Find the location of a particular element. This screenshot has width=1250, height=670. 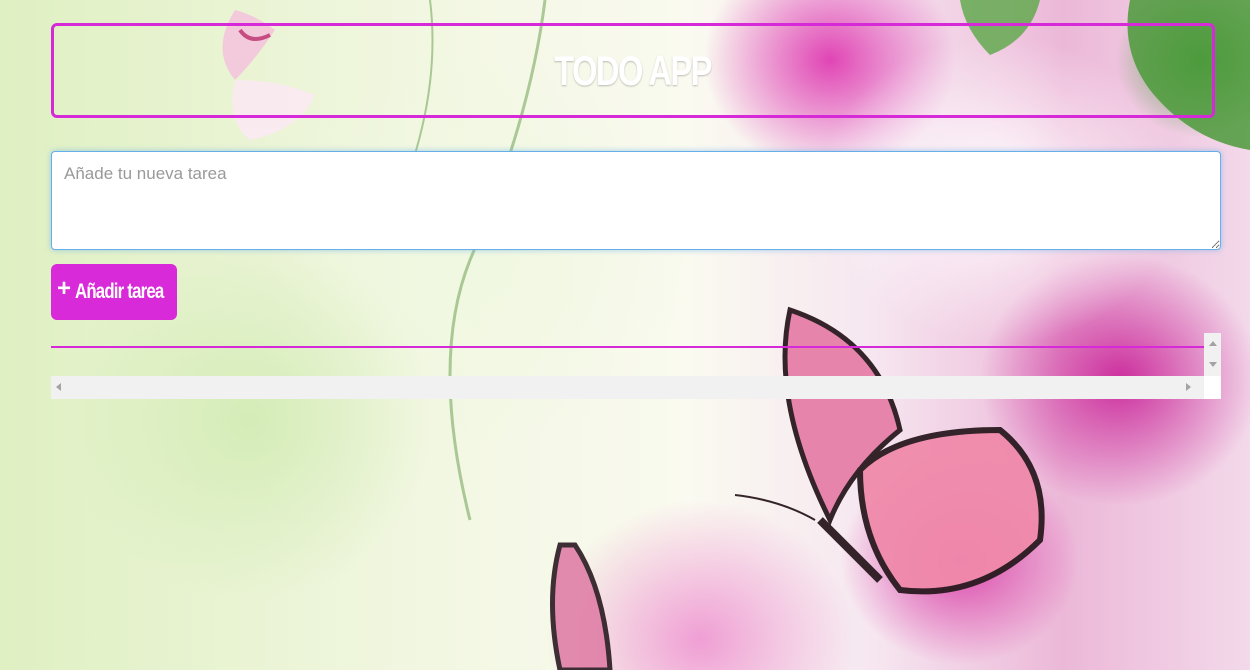

list-divider is located at coordinates (627, 347).